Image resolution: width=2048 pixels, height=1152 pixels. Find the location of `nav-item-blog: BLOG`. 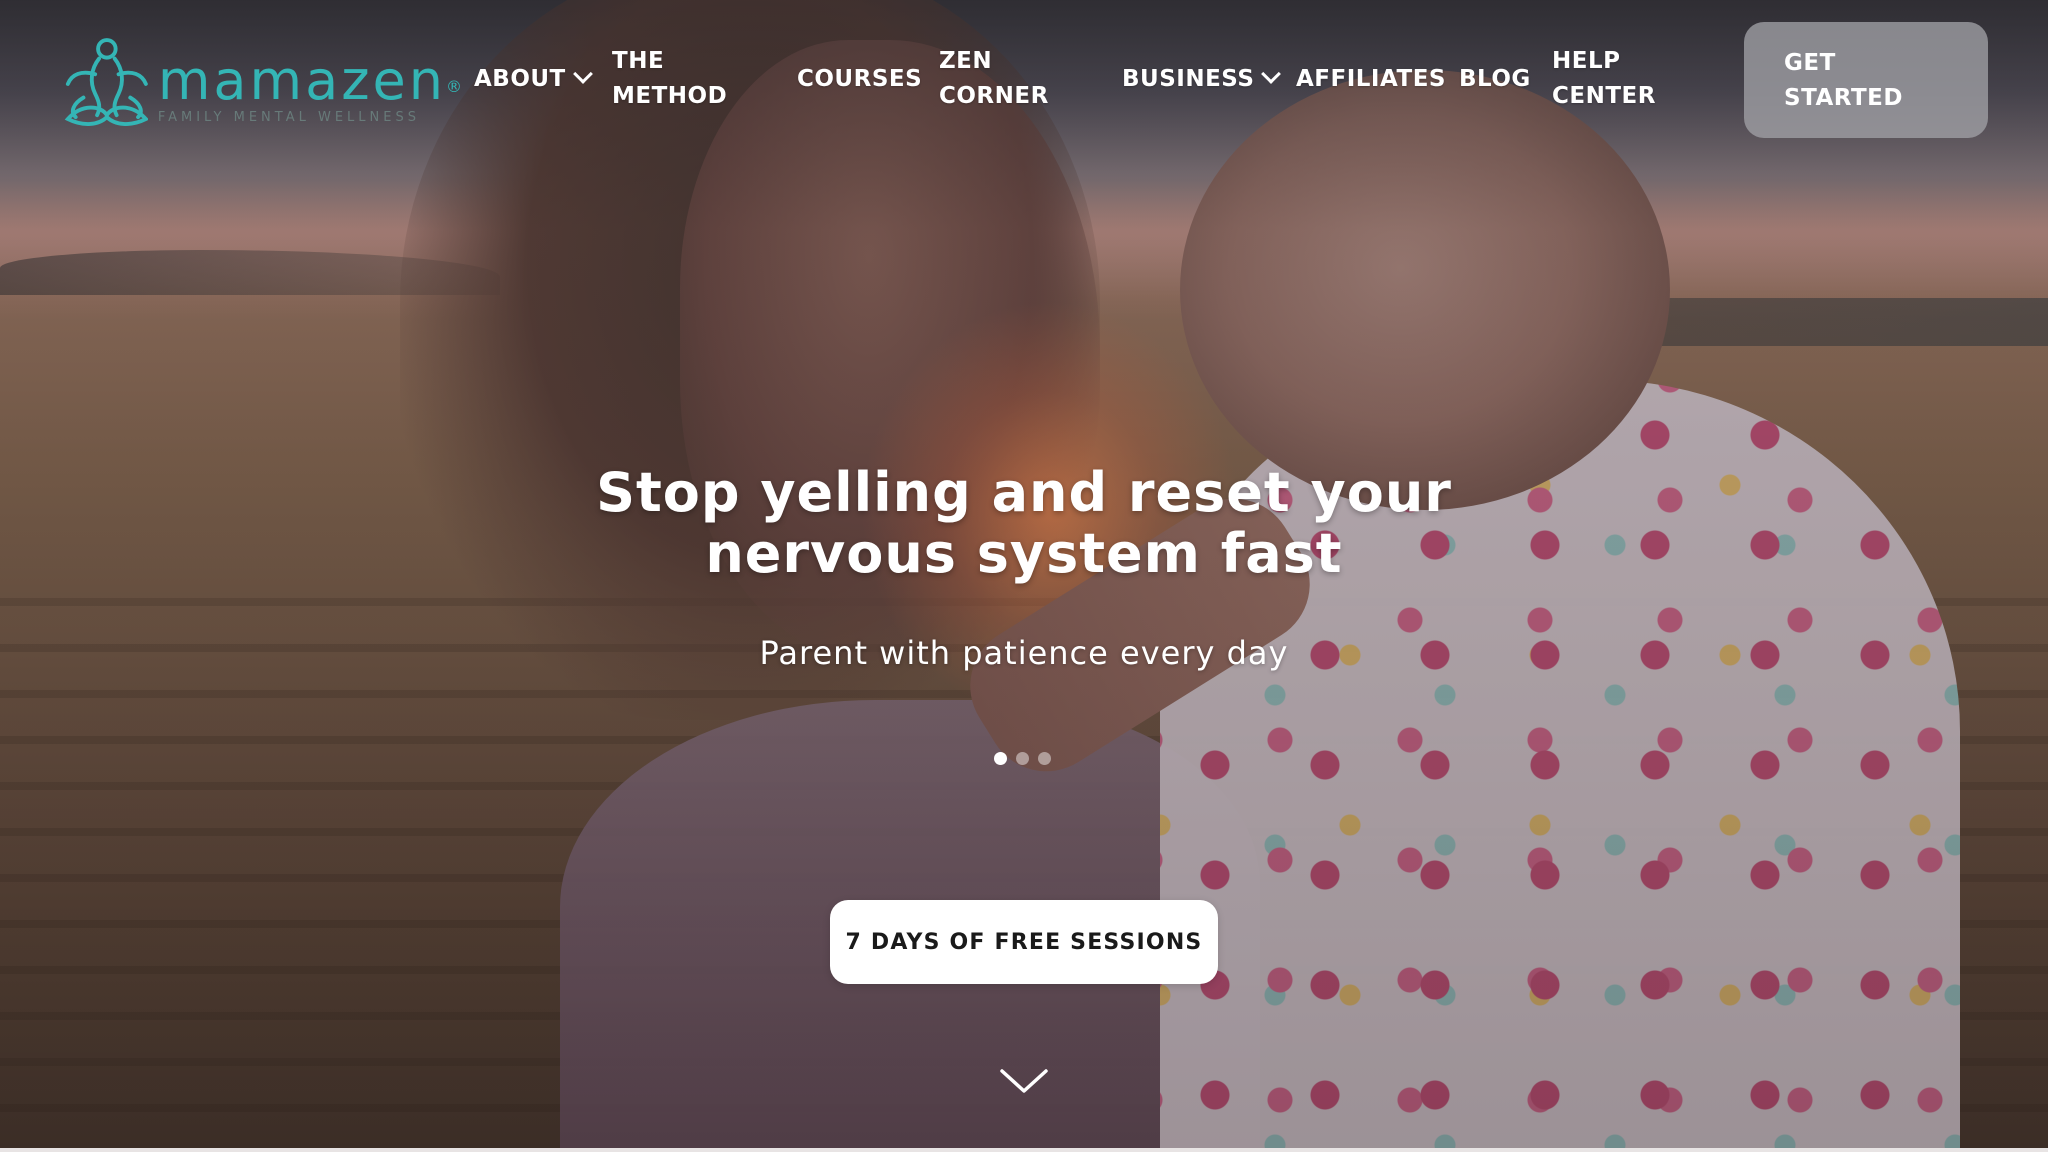

nav-item-blog: BLOG is located at coordinates (1495, 79).